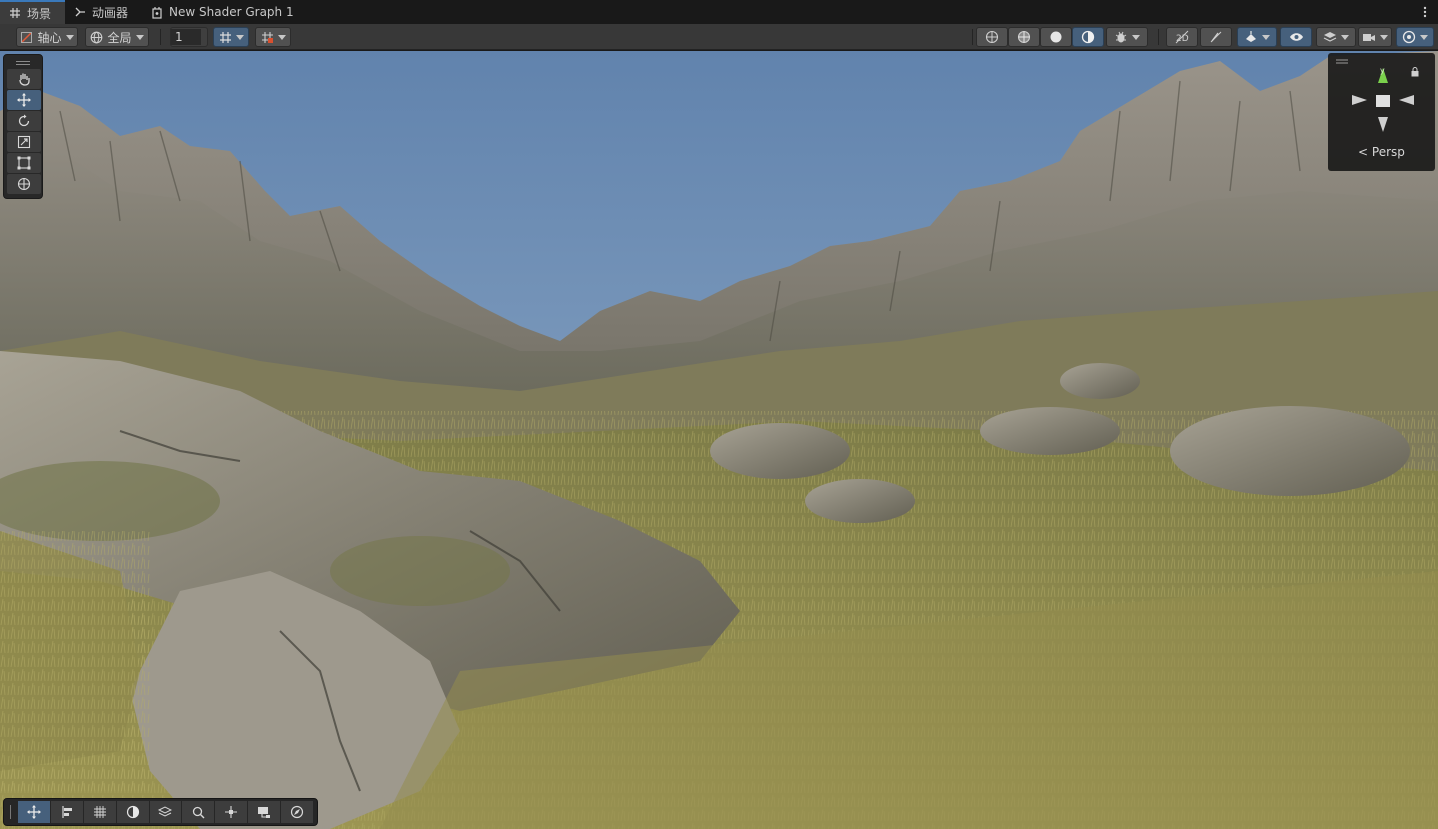  Describe the element at coordinates (11, 812) in the screenshot. I see `overlay-drag-handle` at that location.